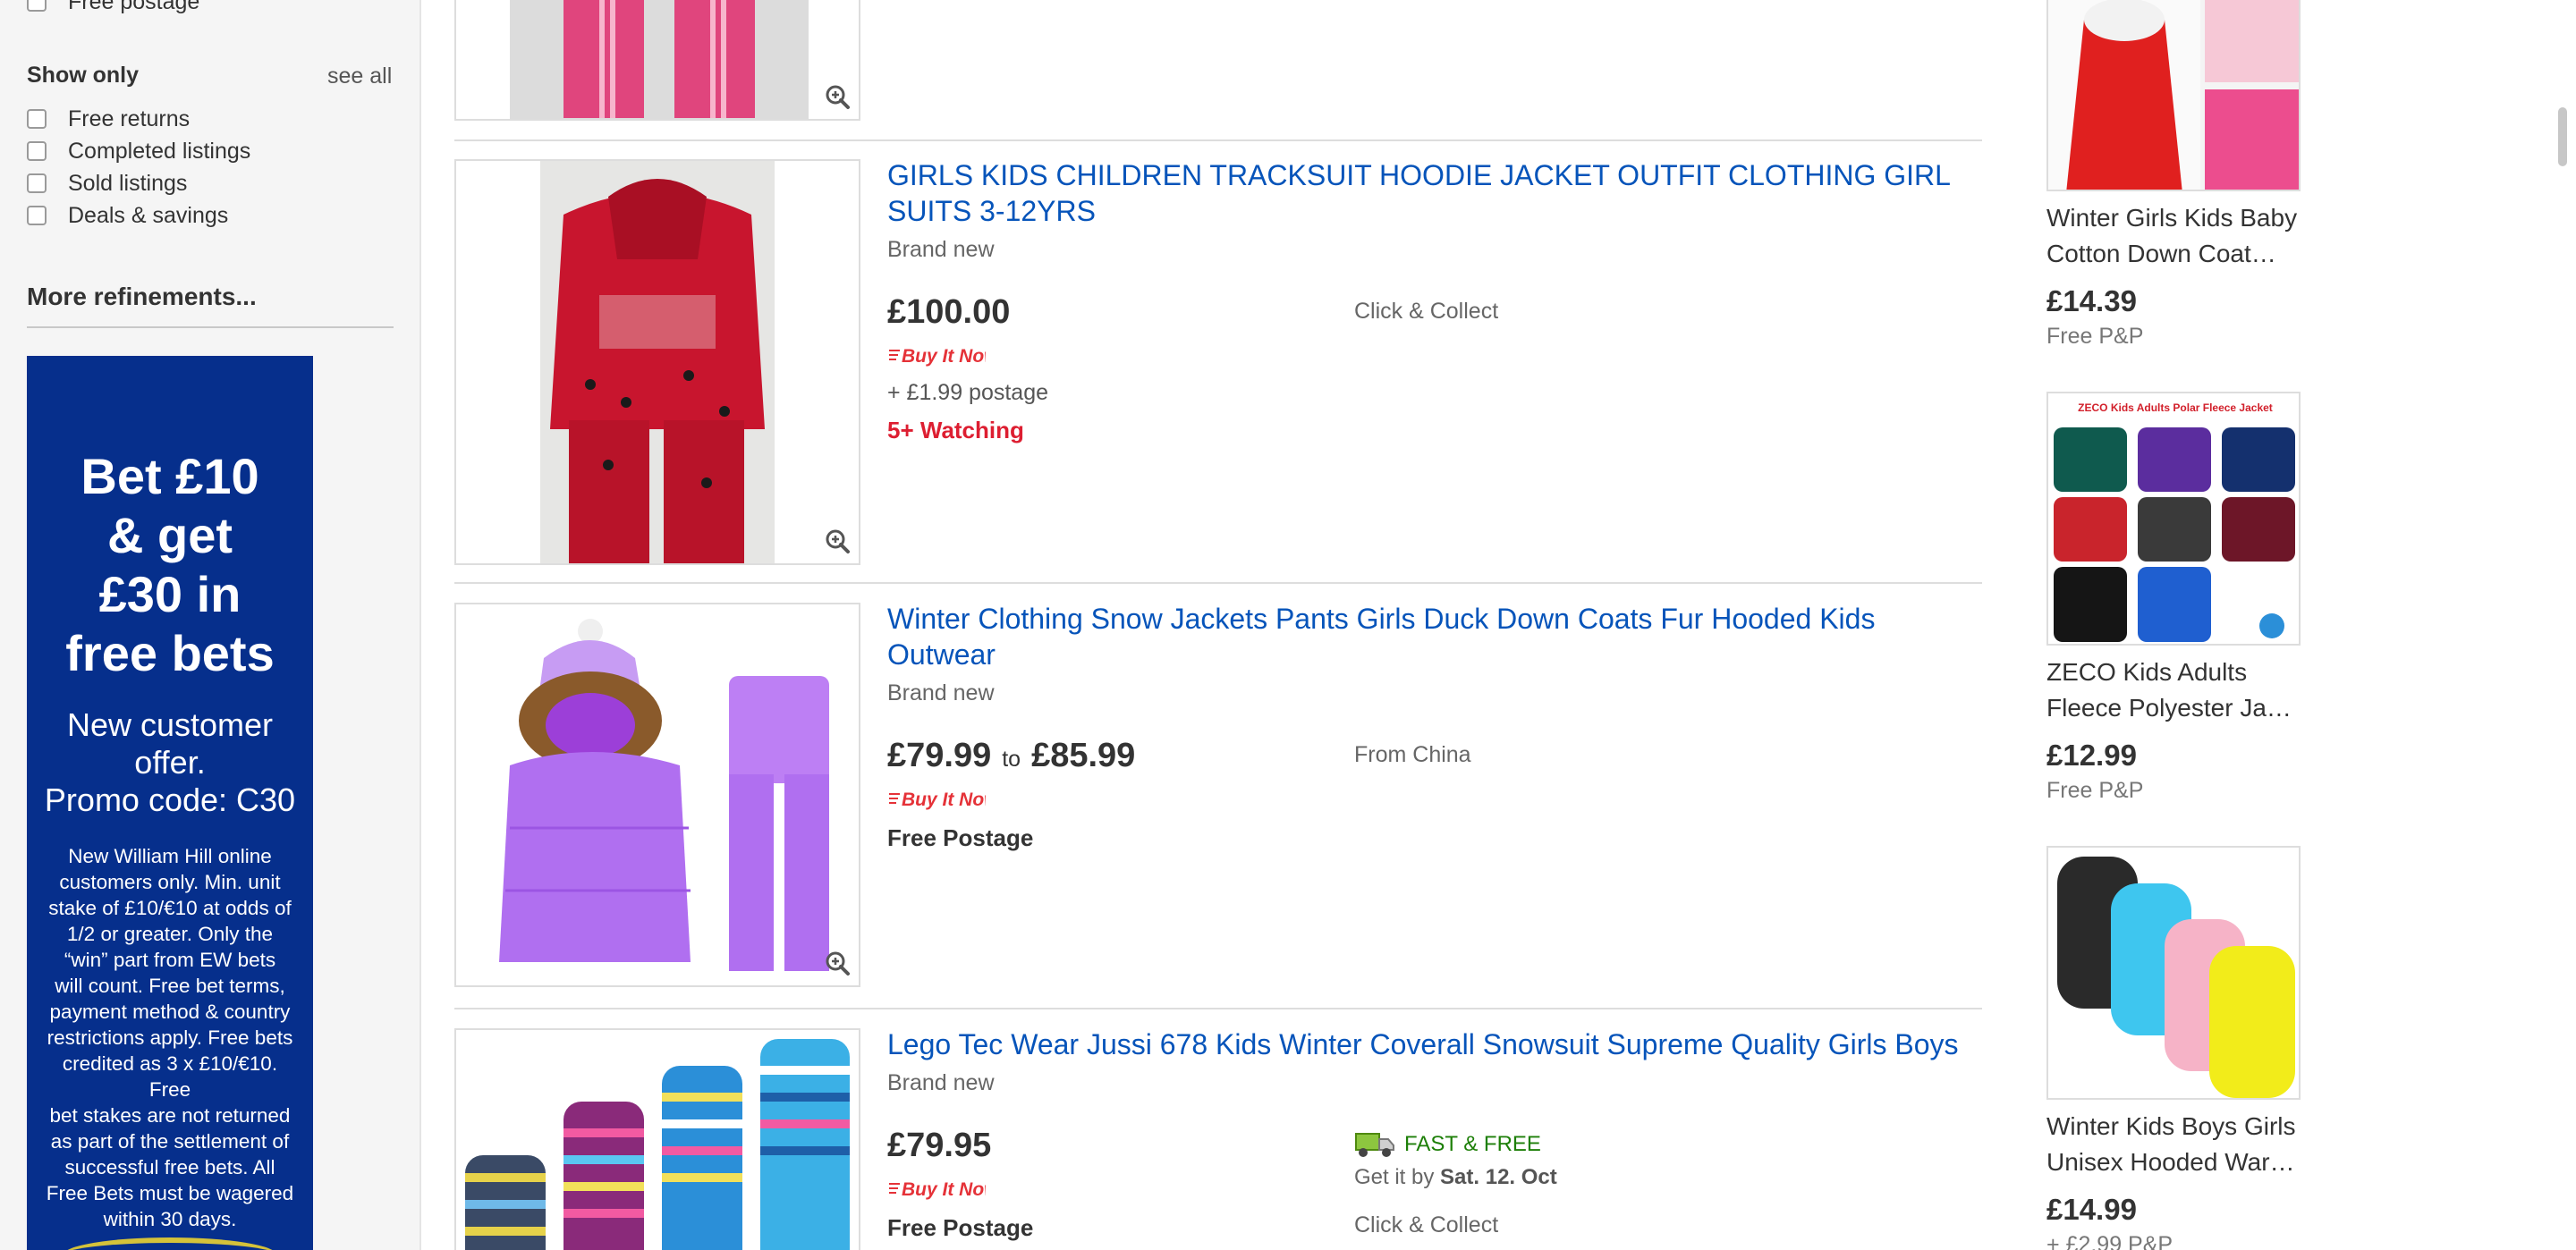  Describe the element at coordinates (128, 183) in the screenshot. I see `filter-label: Sold listings` at that location.